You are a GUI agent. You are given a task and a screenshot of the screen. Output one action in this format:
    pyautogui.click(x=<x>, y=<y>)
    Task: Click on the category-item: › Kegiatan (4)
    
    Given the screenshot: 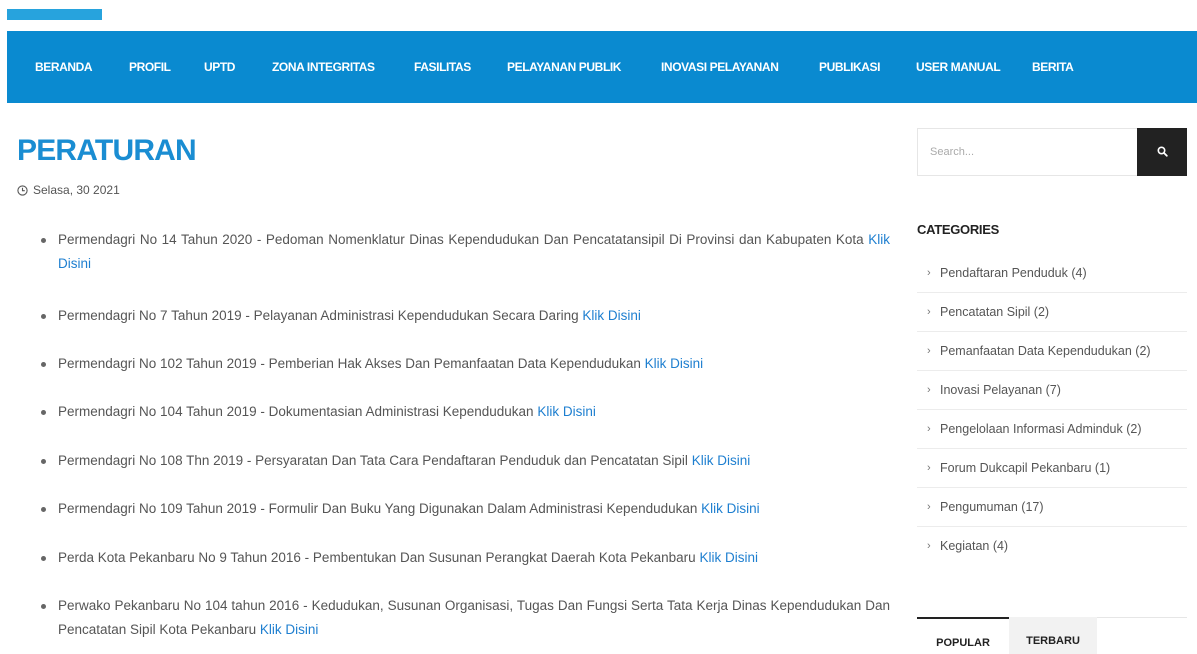 What is the action you would take?
    pyautogui.click(x=1052, y=546)
    